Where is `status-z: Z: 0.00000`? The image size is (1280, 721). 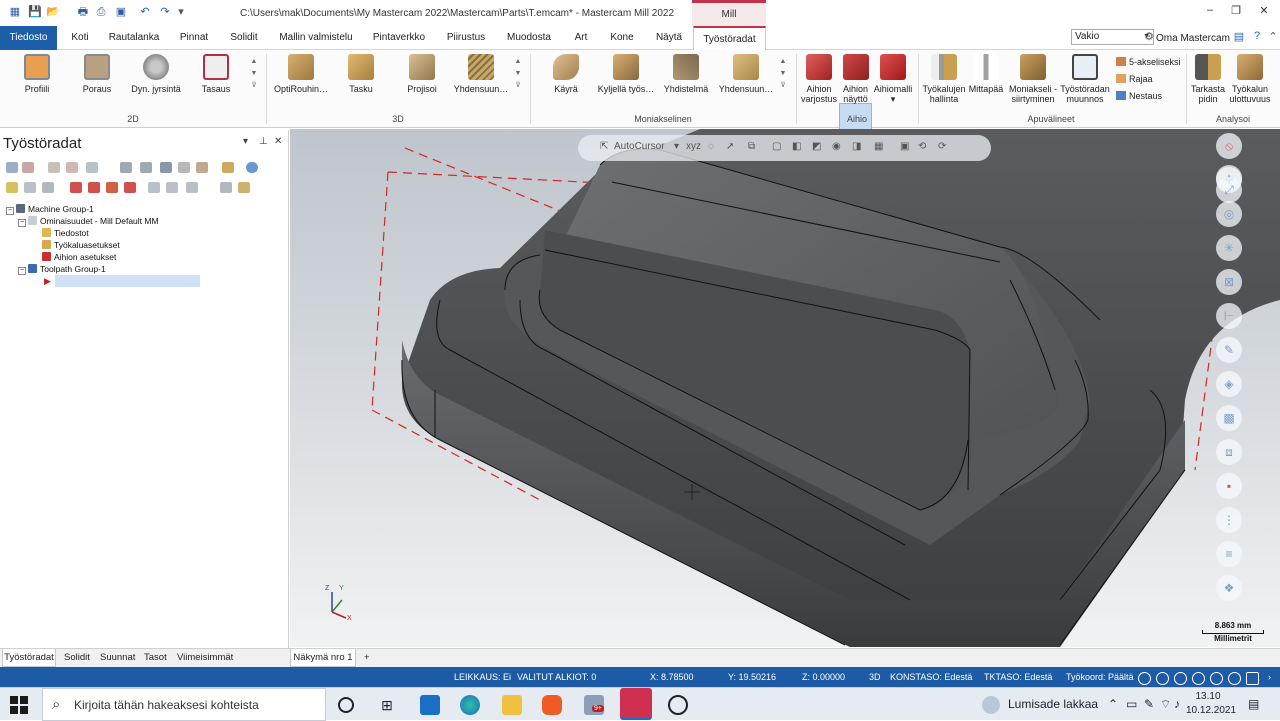
status-z: Z: 0.00000 is located at coordinates (823, 677).